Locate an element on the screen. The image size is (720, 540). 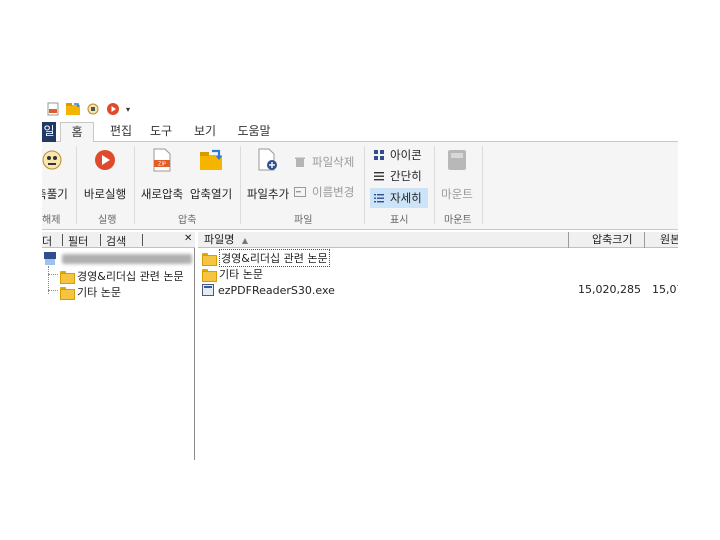
ribbon-tabs: 일 홈 편집 도구 보기 도움말 is located at coordinates (360, 132).